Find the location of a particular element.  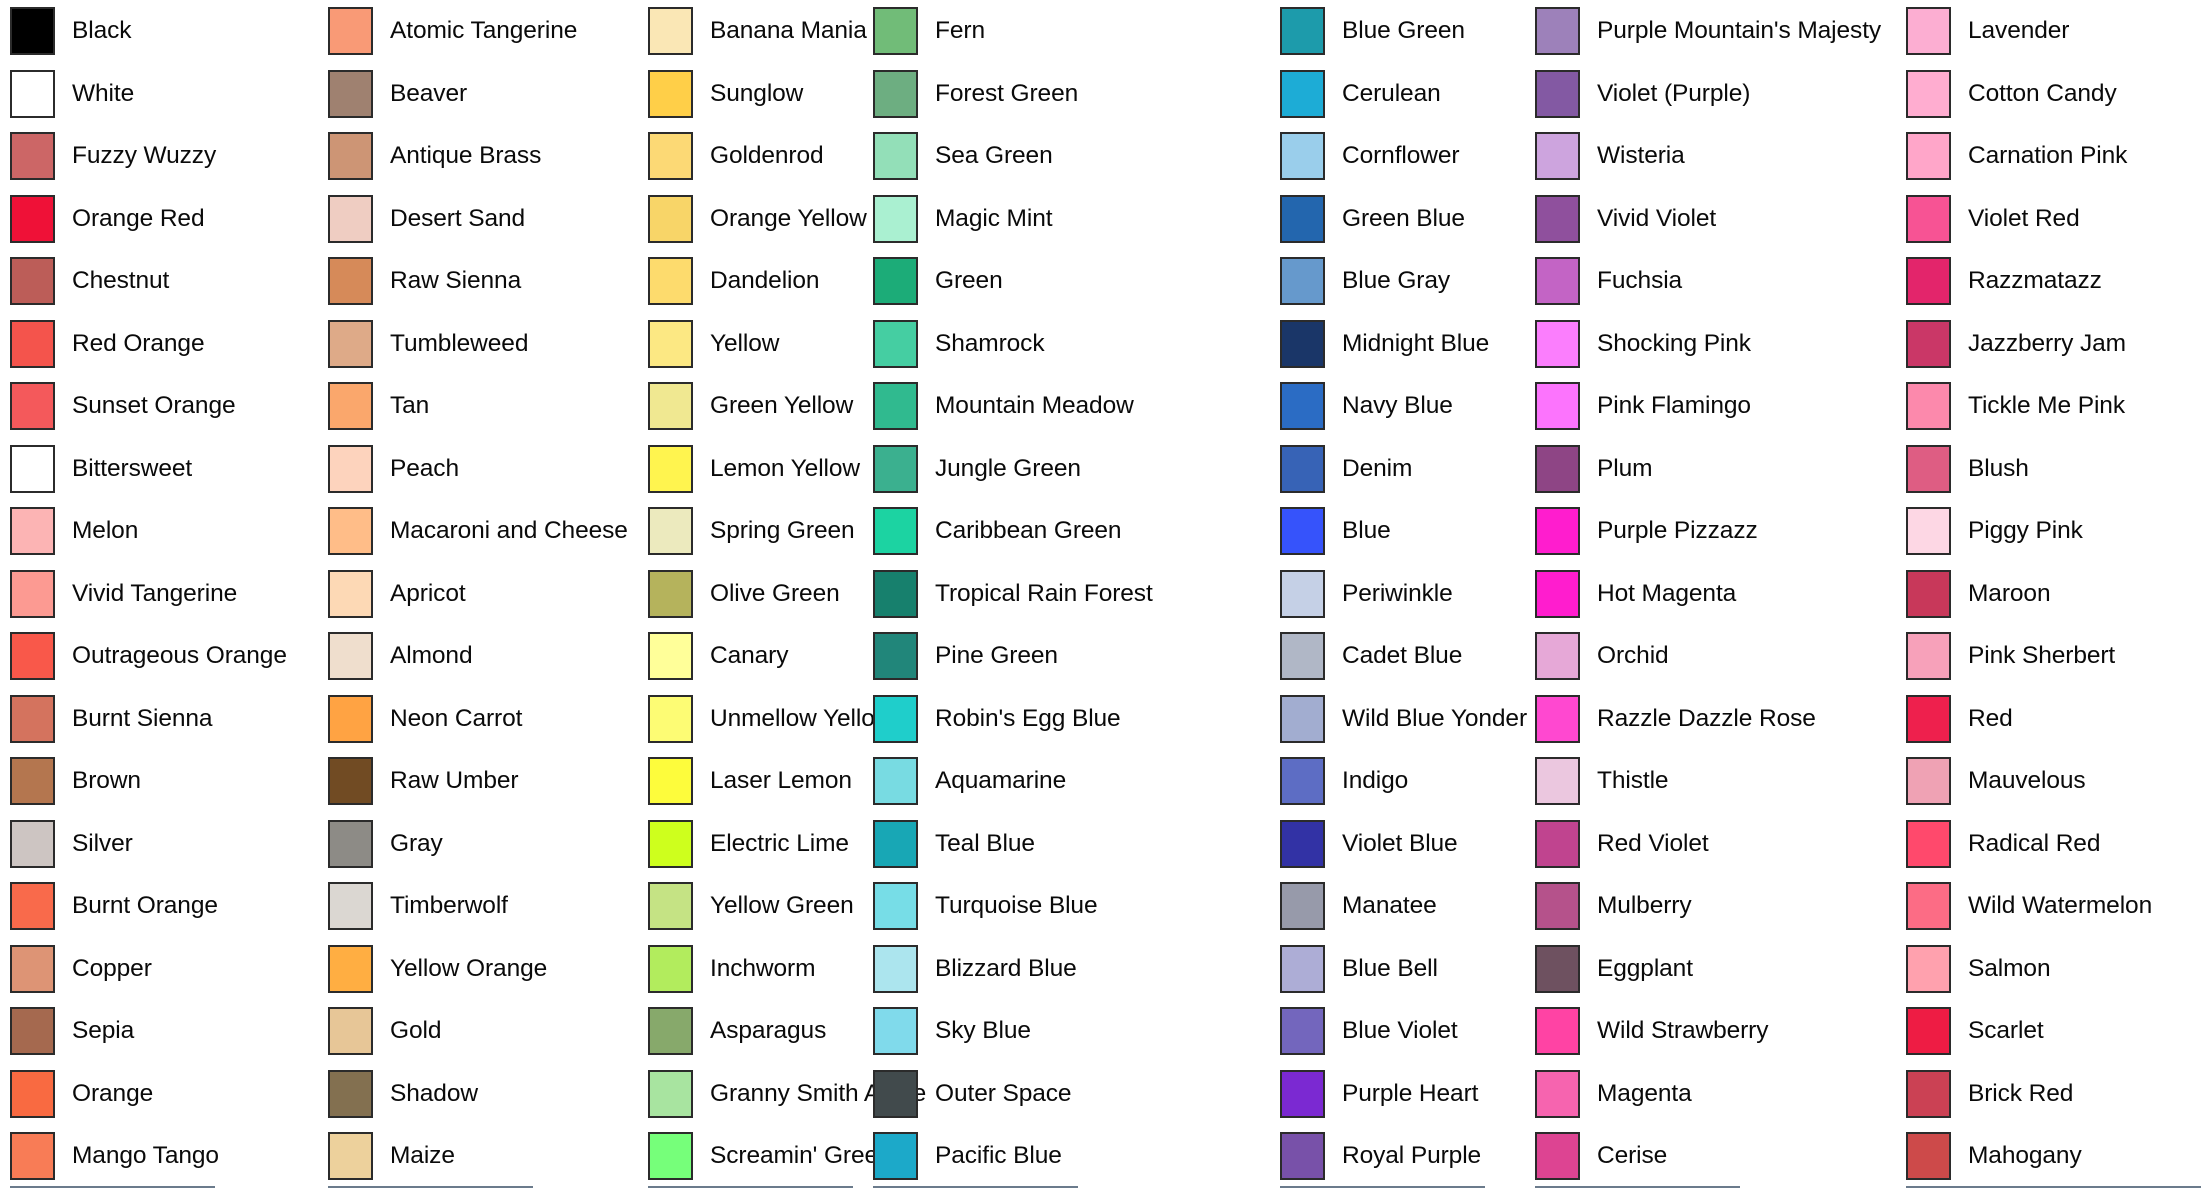

swatch-row: Fern is located at coordinates (1023, 31).